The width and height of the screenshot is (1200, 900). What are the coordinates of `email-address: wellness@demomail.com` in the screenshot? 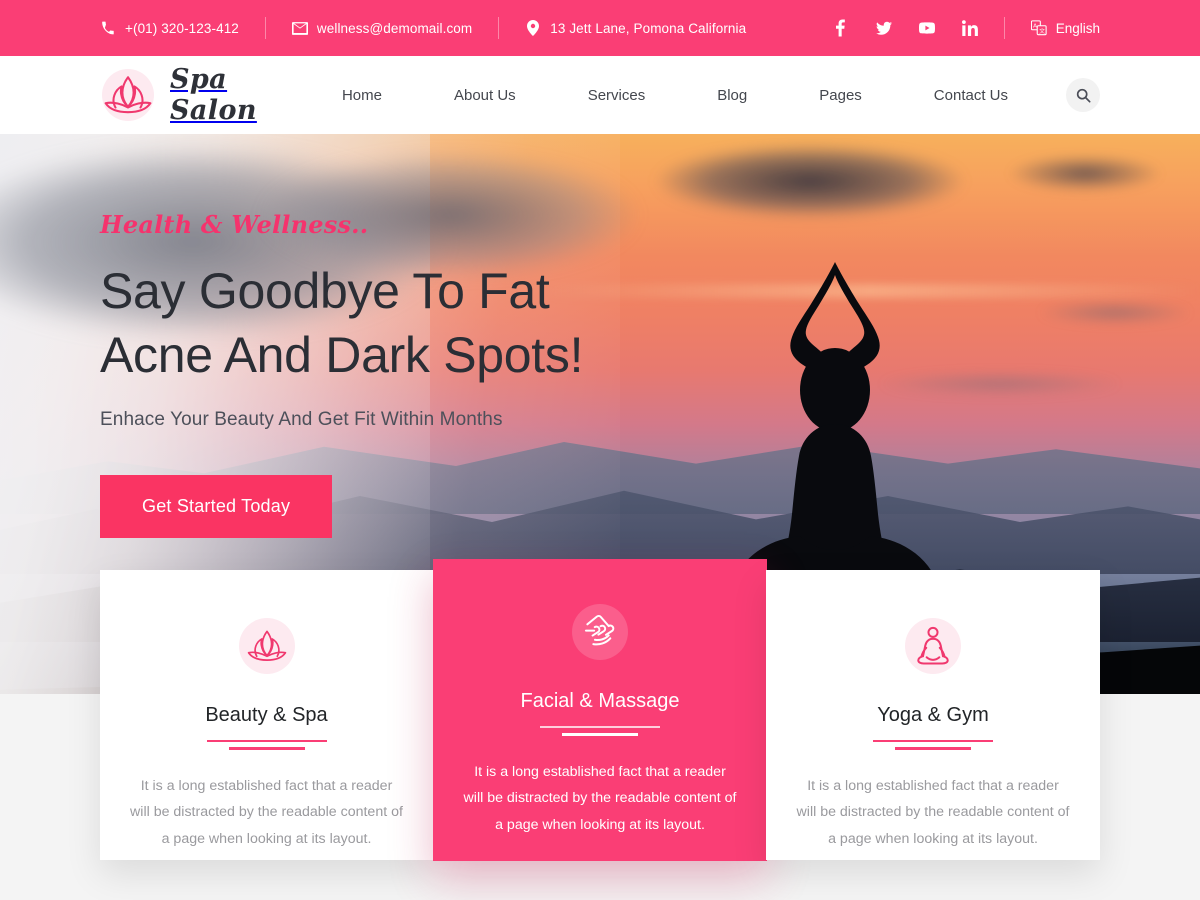 It's located at (394, 28).